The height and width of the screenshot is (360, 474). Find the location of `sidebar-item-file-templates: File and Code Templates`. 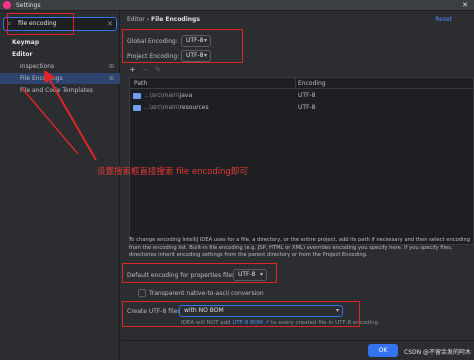

sidebar-item-file-templates: File and Code Templates is located at coordinates (60, 90).